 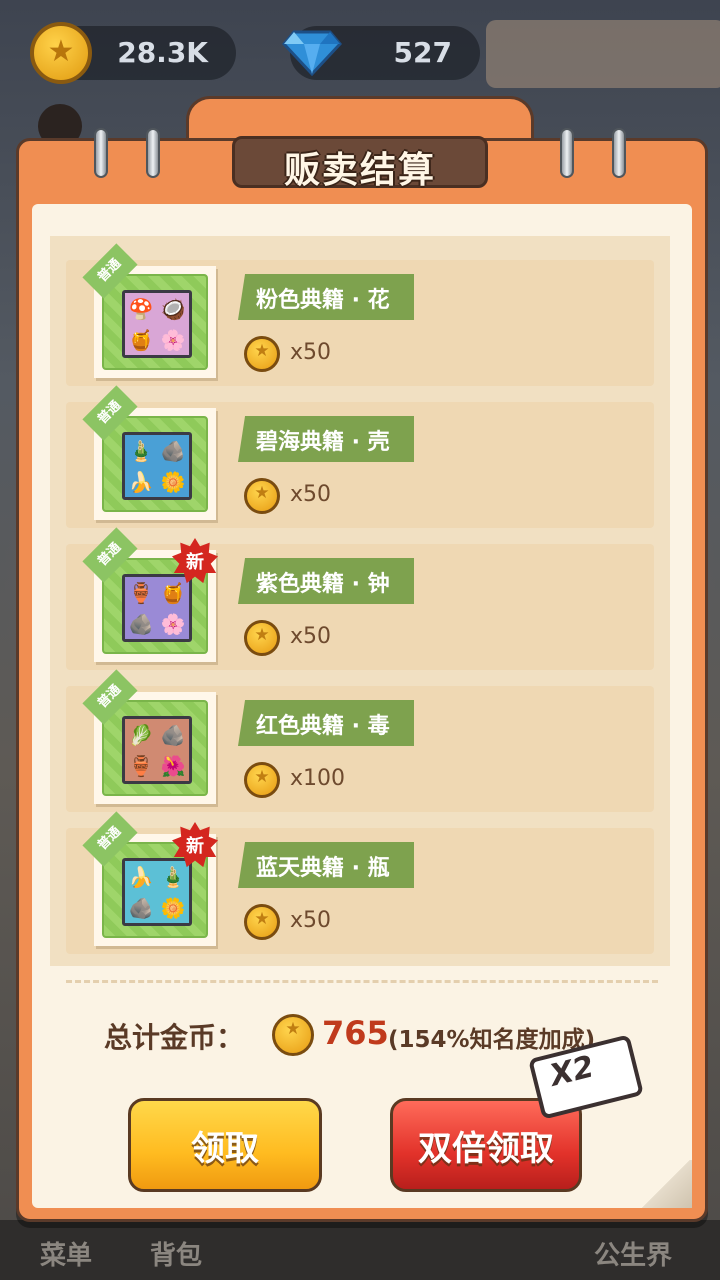 What do you see at coordinates (381, 53) in the screenshot?
I see `gem-counter: 527` at bounding box center [381, 53].